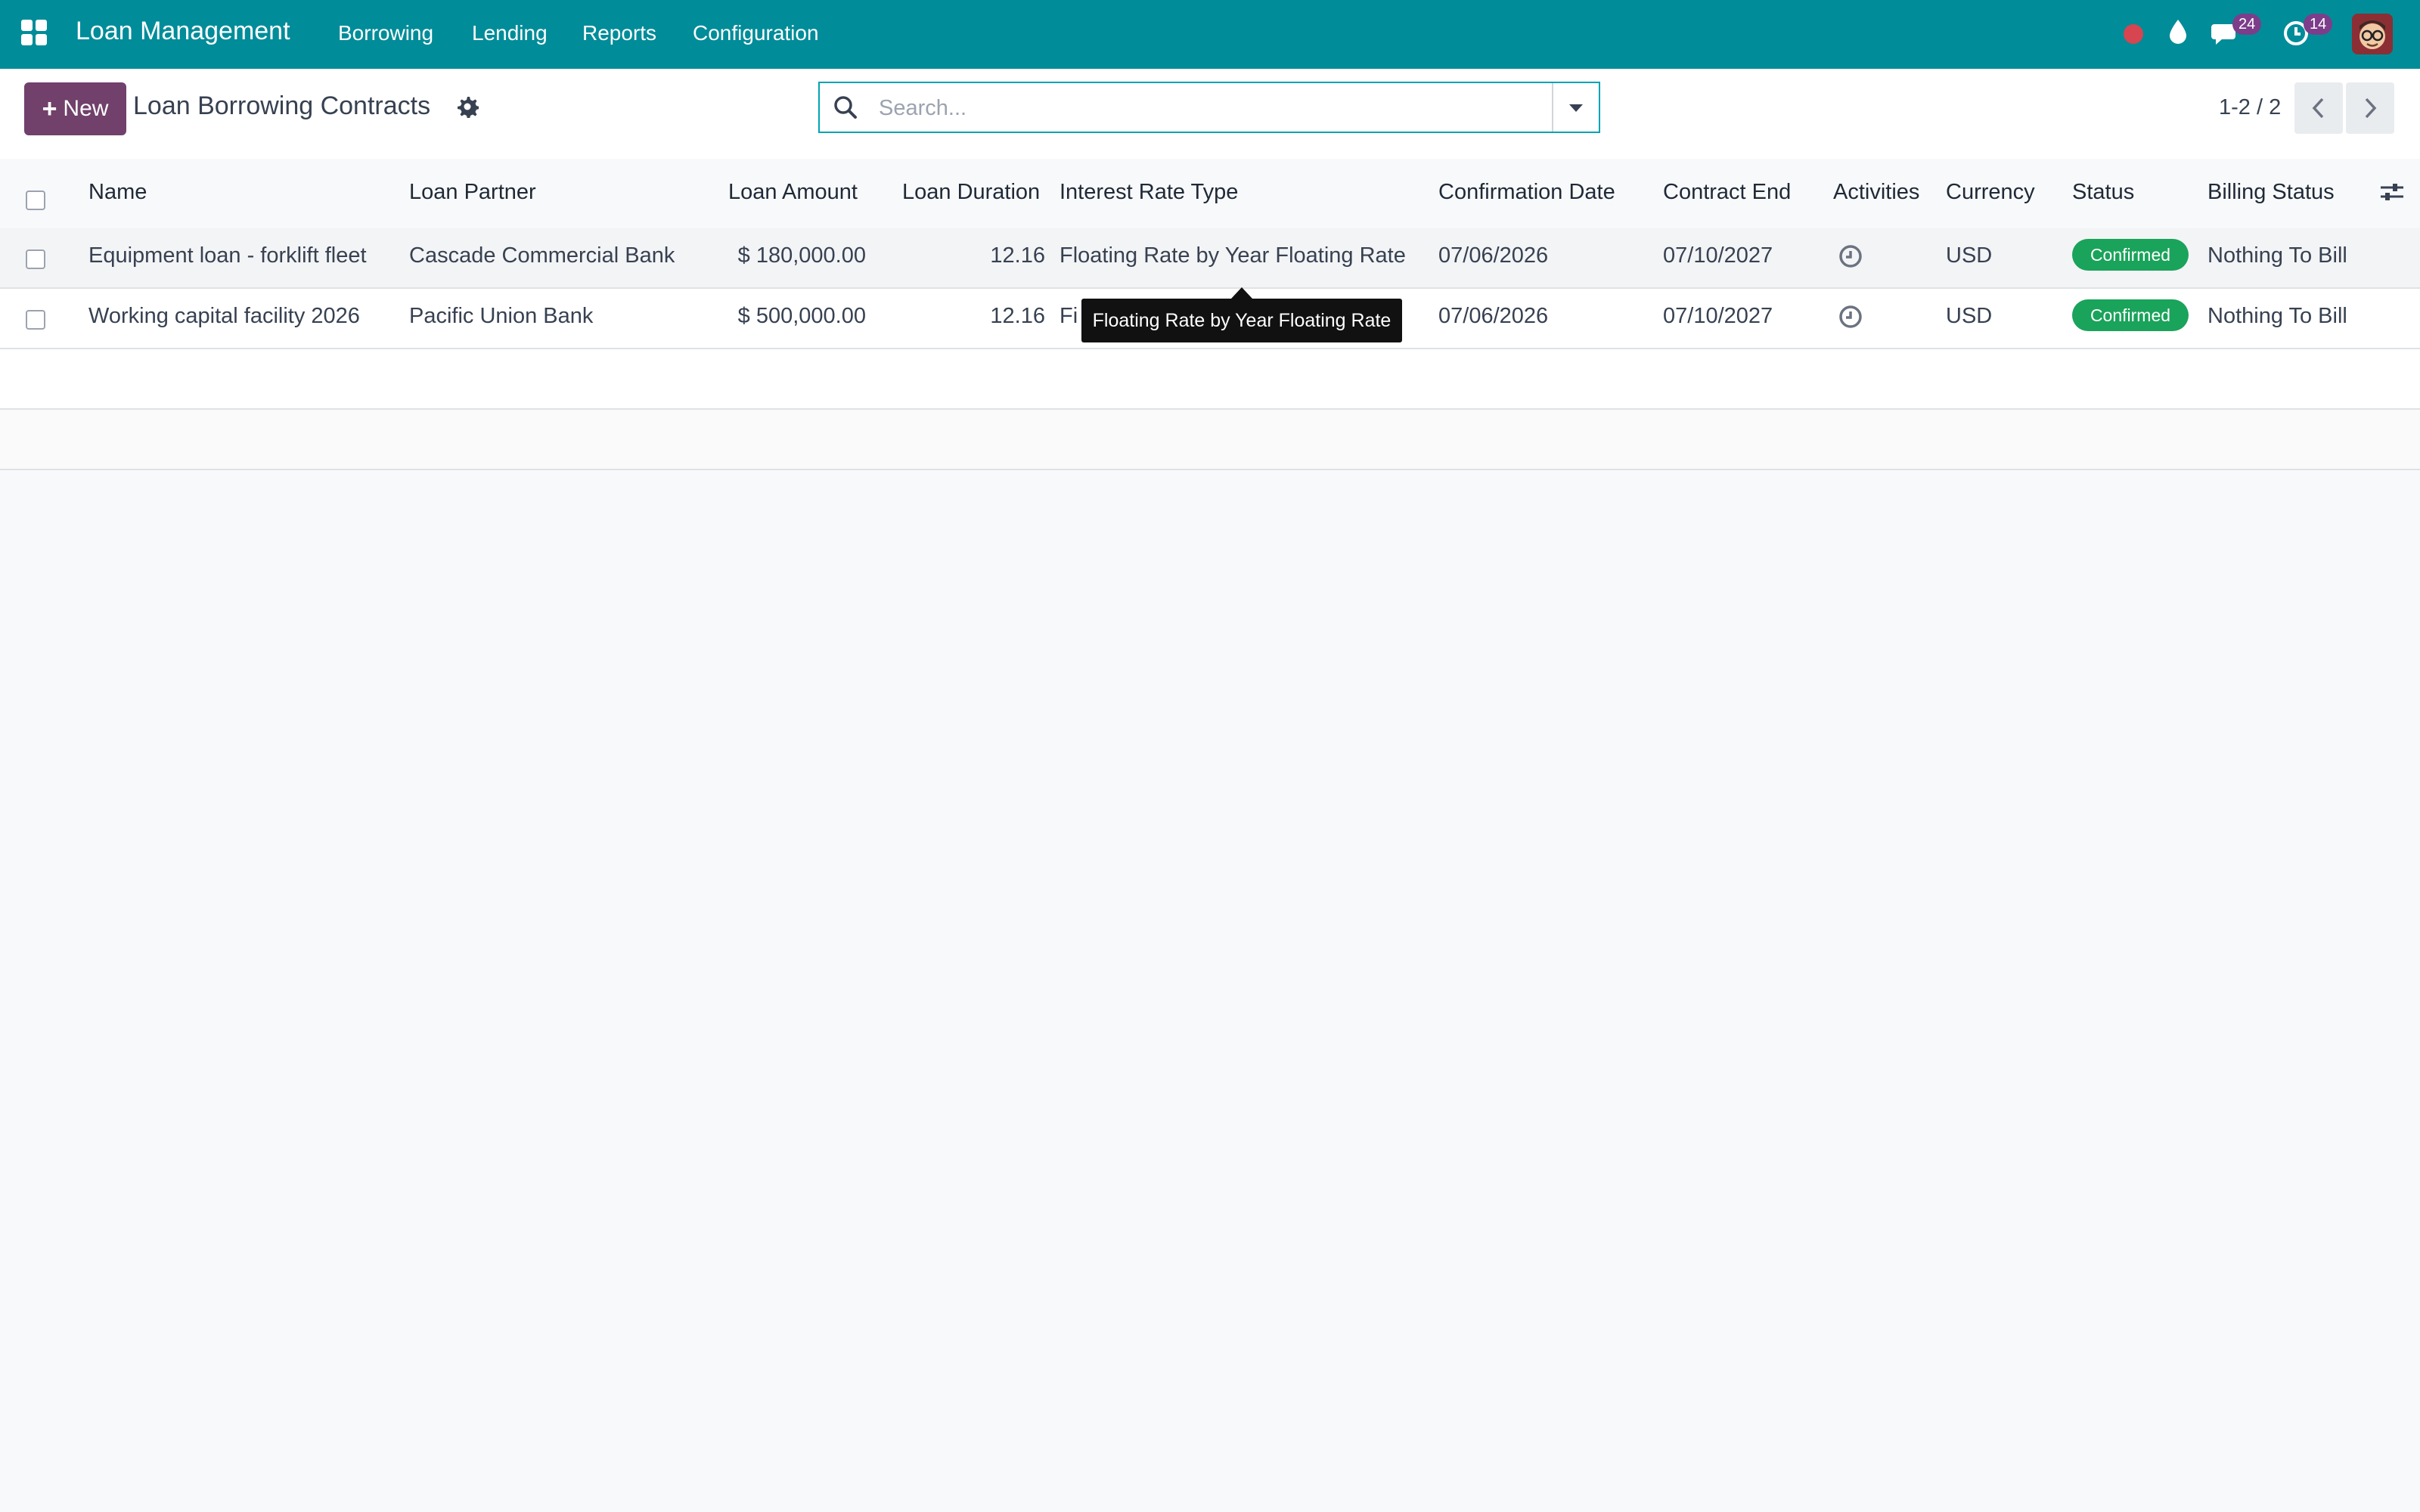 This screenshot has width=2420, height=1512. What do you see at coordinates (1149, 193) in the screenshot?
I see `column-interest-rate-type: Interest Rate Type` at bounding box center [1149, 193].